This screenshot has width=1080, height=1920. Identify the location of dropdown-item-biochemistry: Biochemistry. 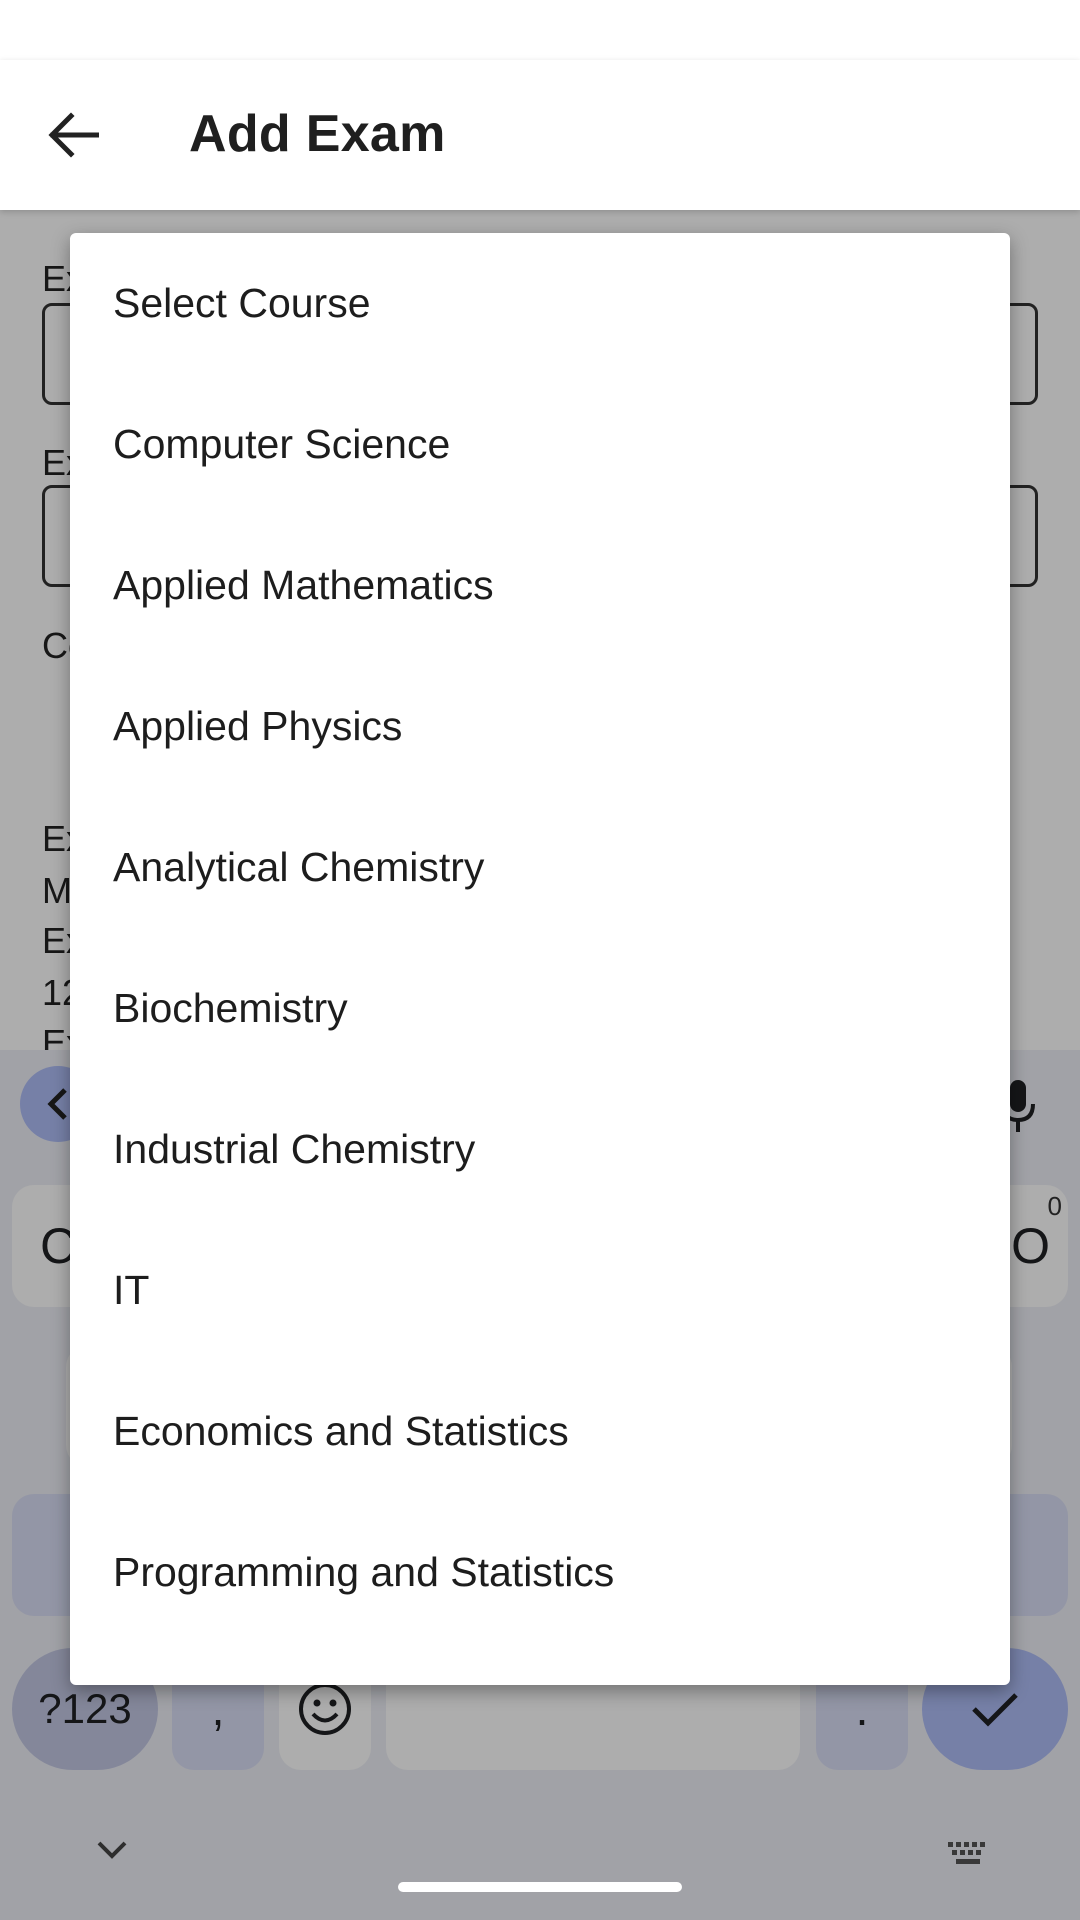
(540, 1008).